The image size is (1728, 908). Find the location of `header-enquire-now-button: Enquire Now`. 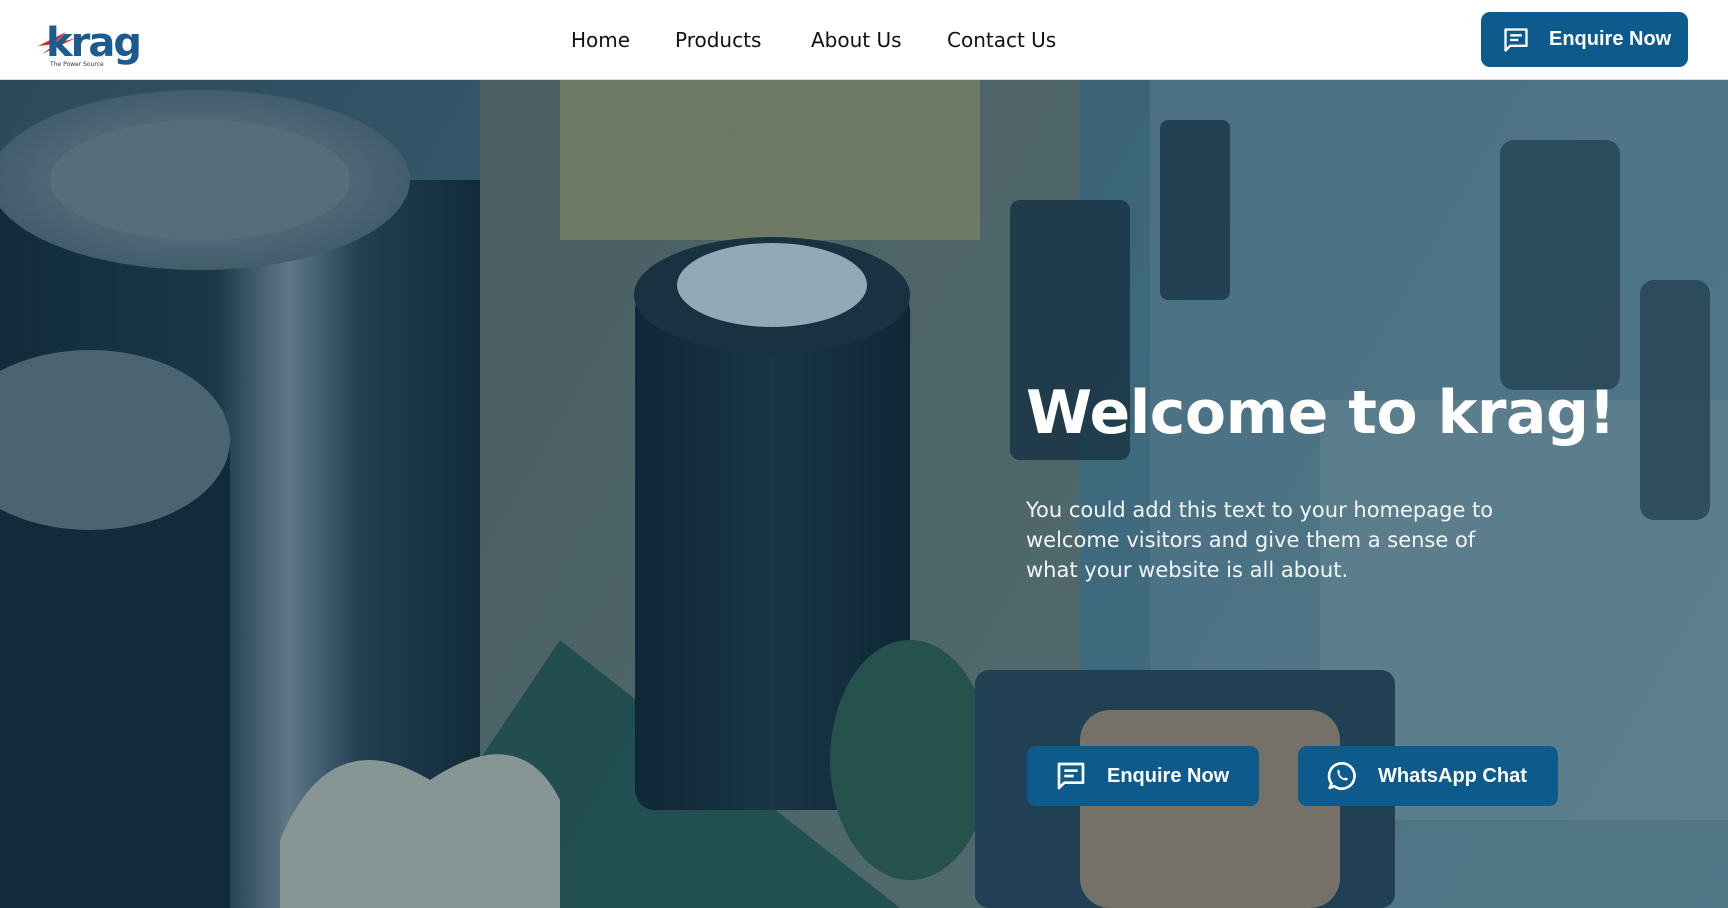

header-enquire-now-button: Enquire Now is located at coordinates (1584, 39).